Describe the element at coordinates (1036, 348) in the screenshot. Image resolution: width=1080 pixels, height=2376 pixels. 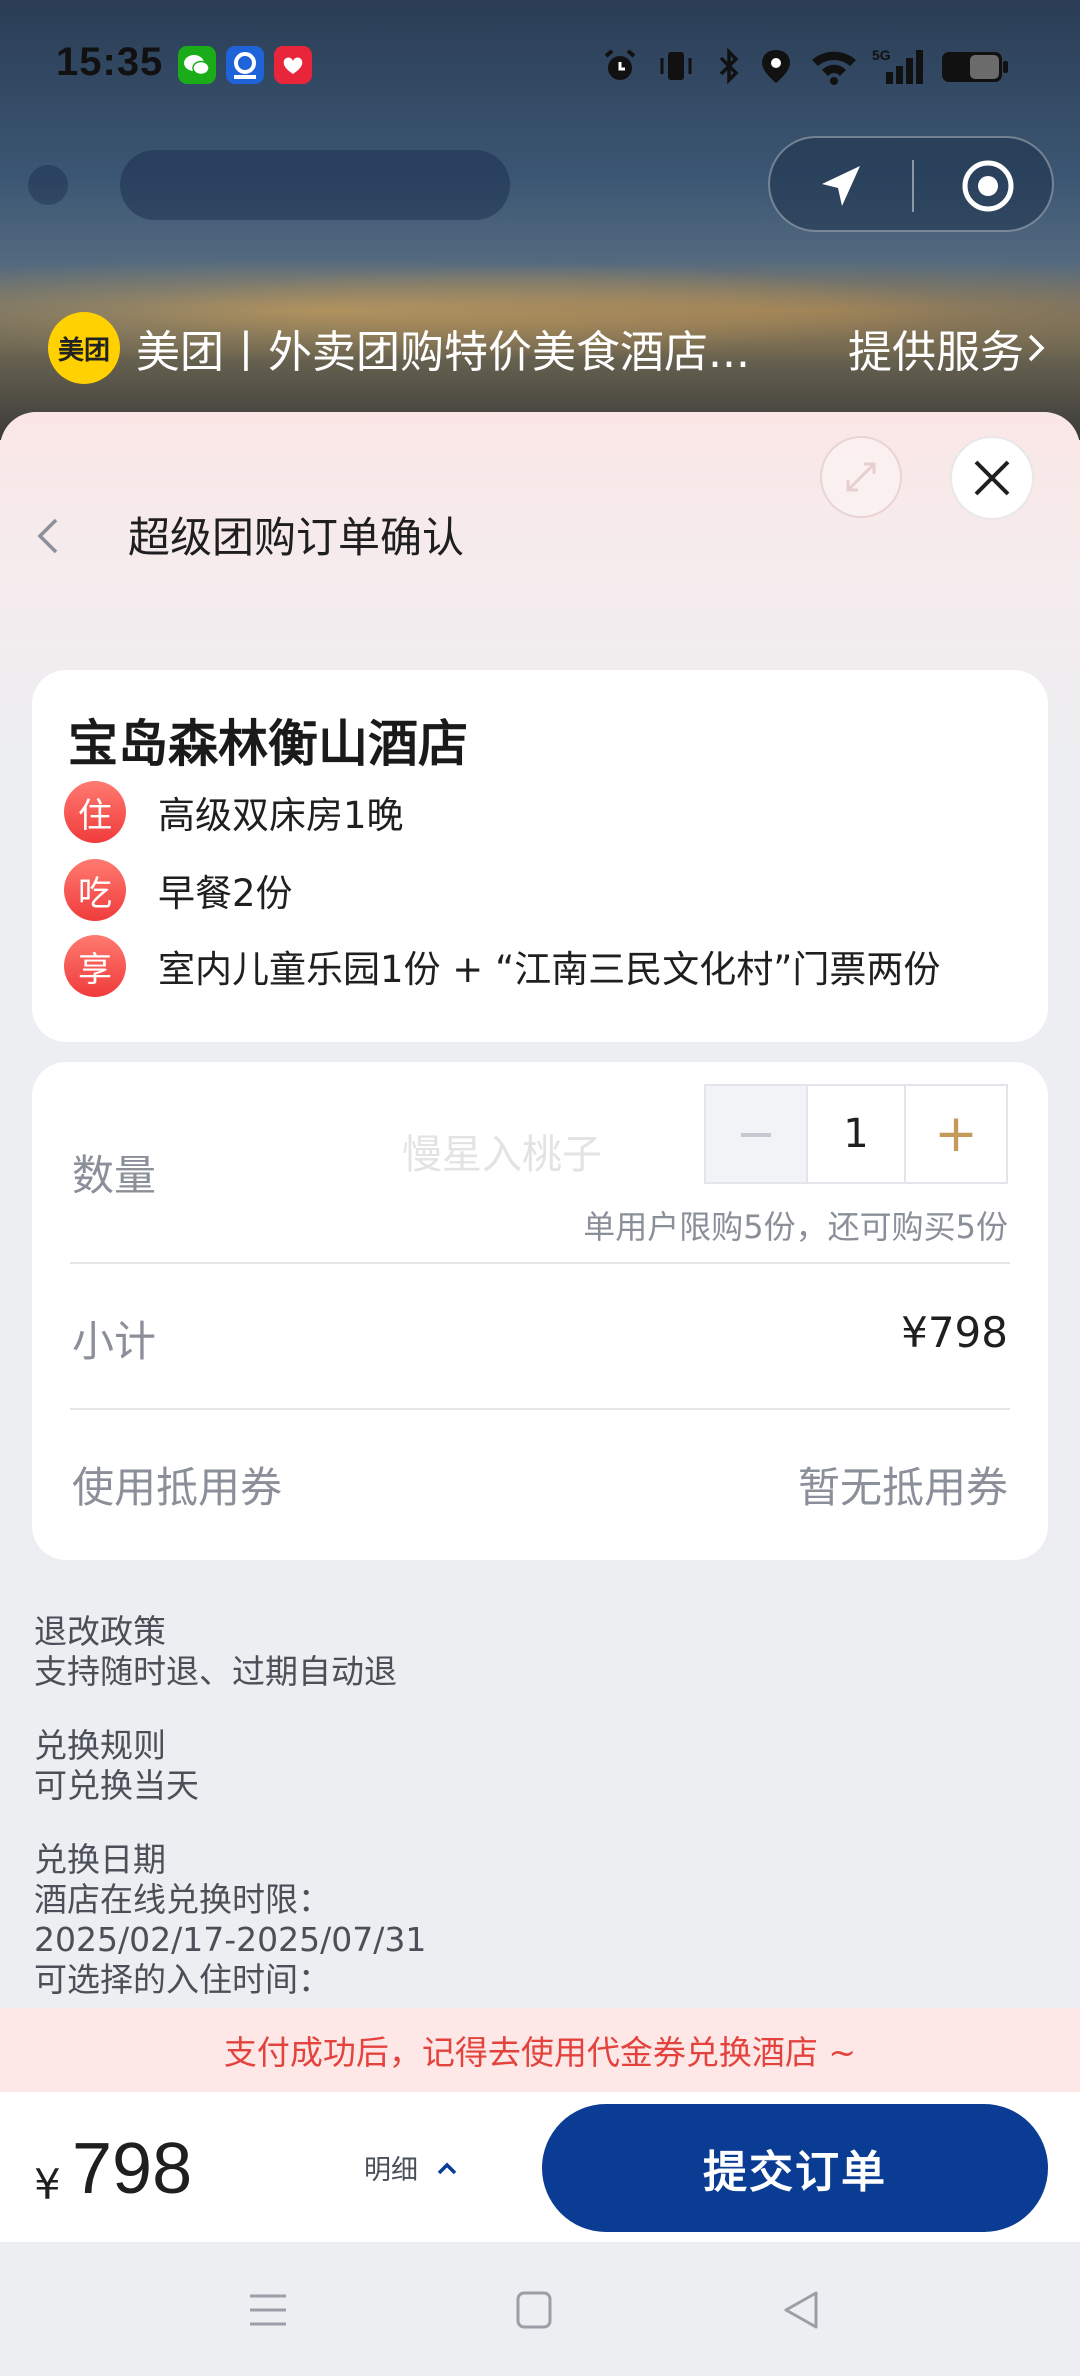
I see `chevron-right-icon` at that location.